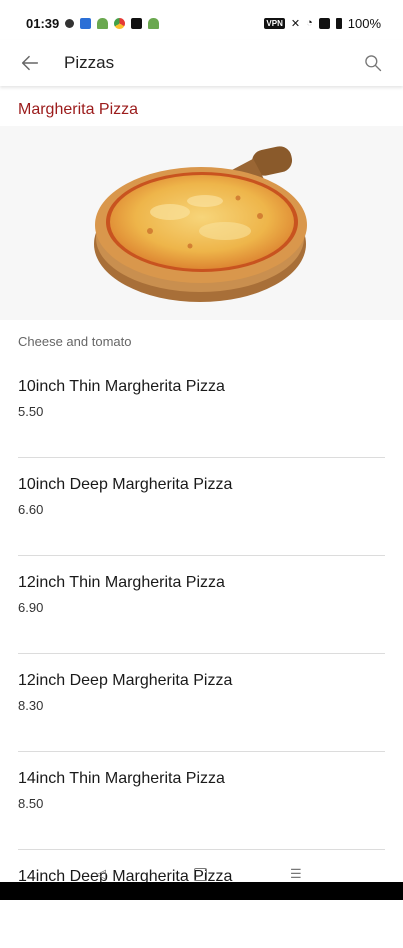  I want to click on back-button, so click(30, 63).